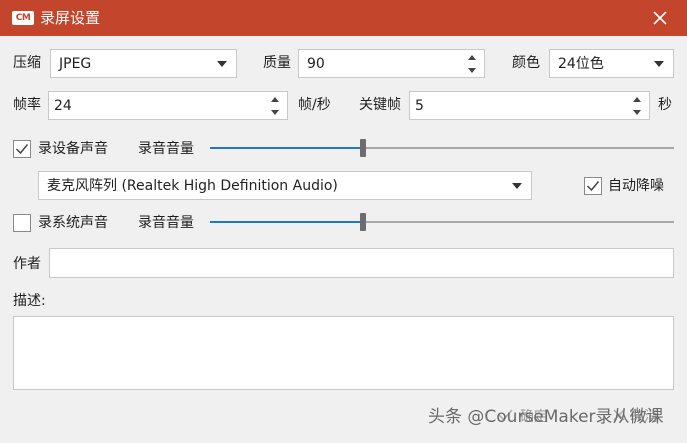 This screenshot has height=443, width=687. What do you see at coordinates (192, 186) in the screenshot?
I see `audio-device-value: 麦克风阵列 (Realtek High Definition Audio)` at bounding box center [192, 186].